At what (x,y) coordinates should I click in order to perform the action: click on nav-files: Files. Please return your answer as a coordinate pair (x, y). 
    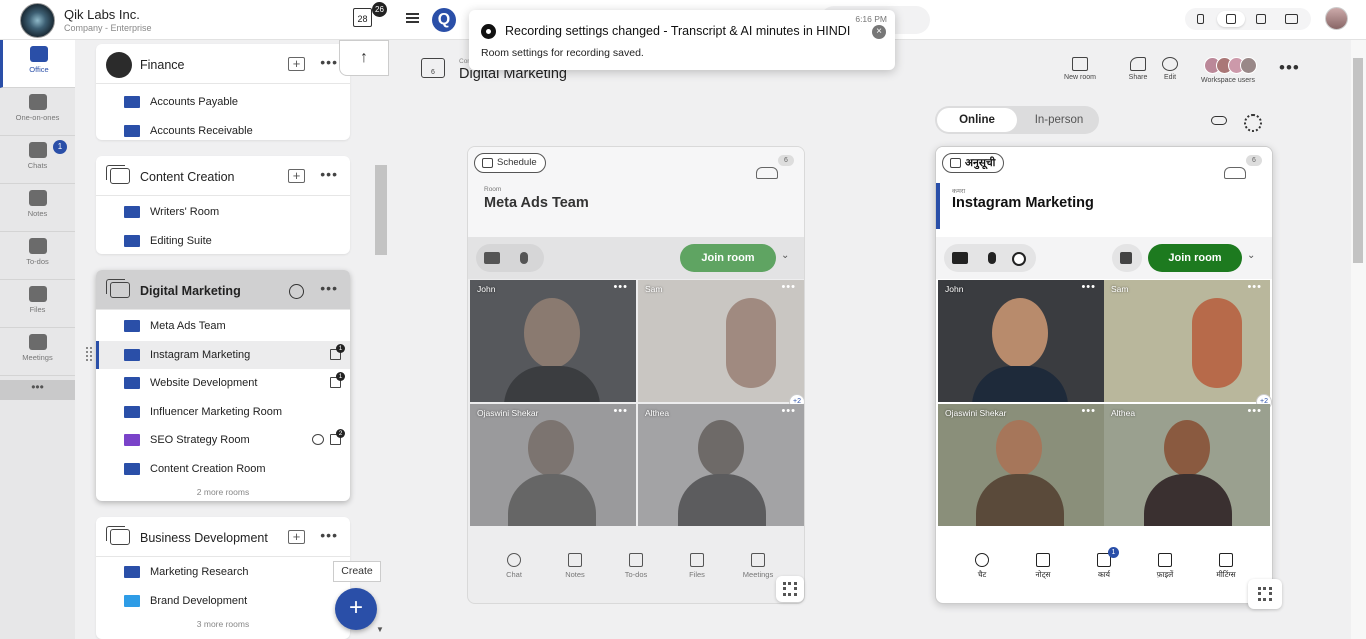
    Looking at the image, I should click on (37, 304).